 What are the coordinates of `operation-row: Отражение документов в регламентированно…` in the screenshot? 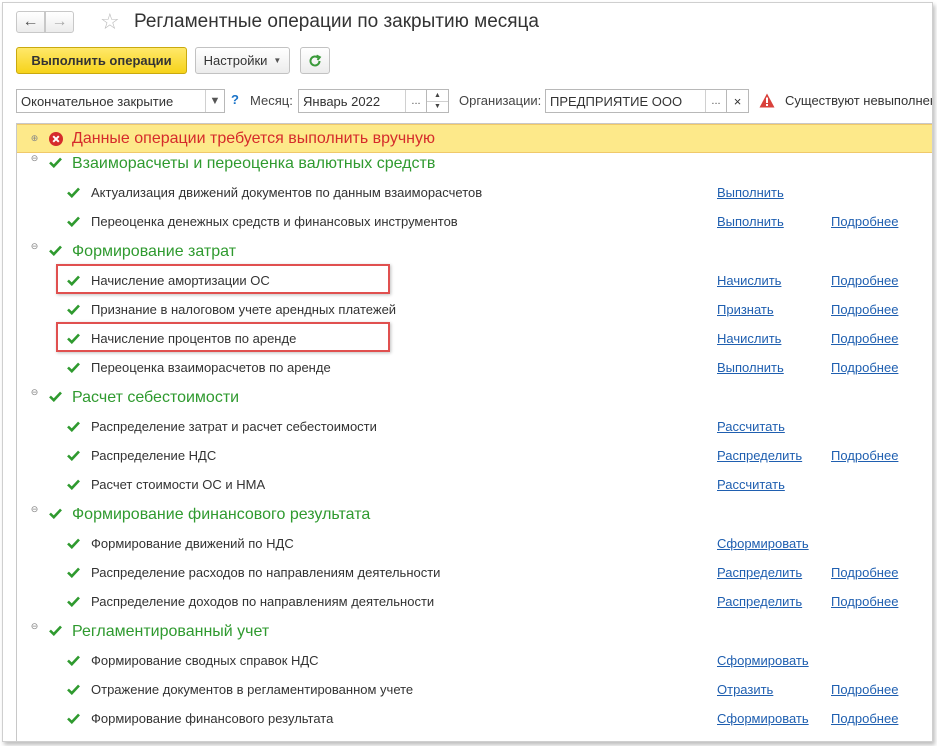 It's located at (474, 696).